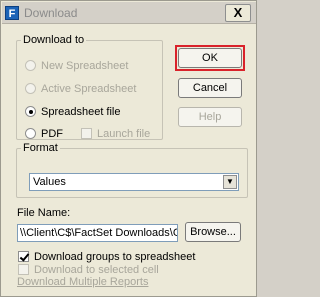  I want to click on download-groups-label: Download groups to spreadsheet, so click(115, 257).